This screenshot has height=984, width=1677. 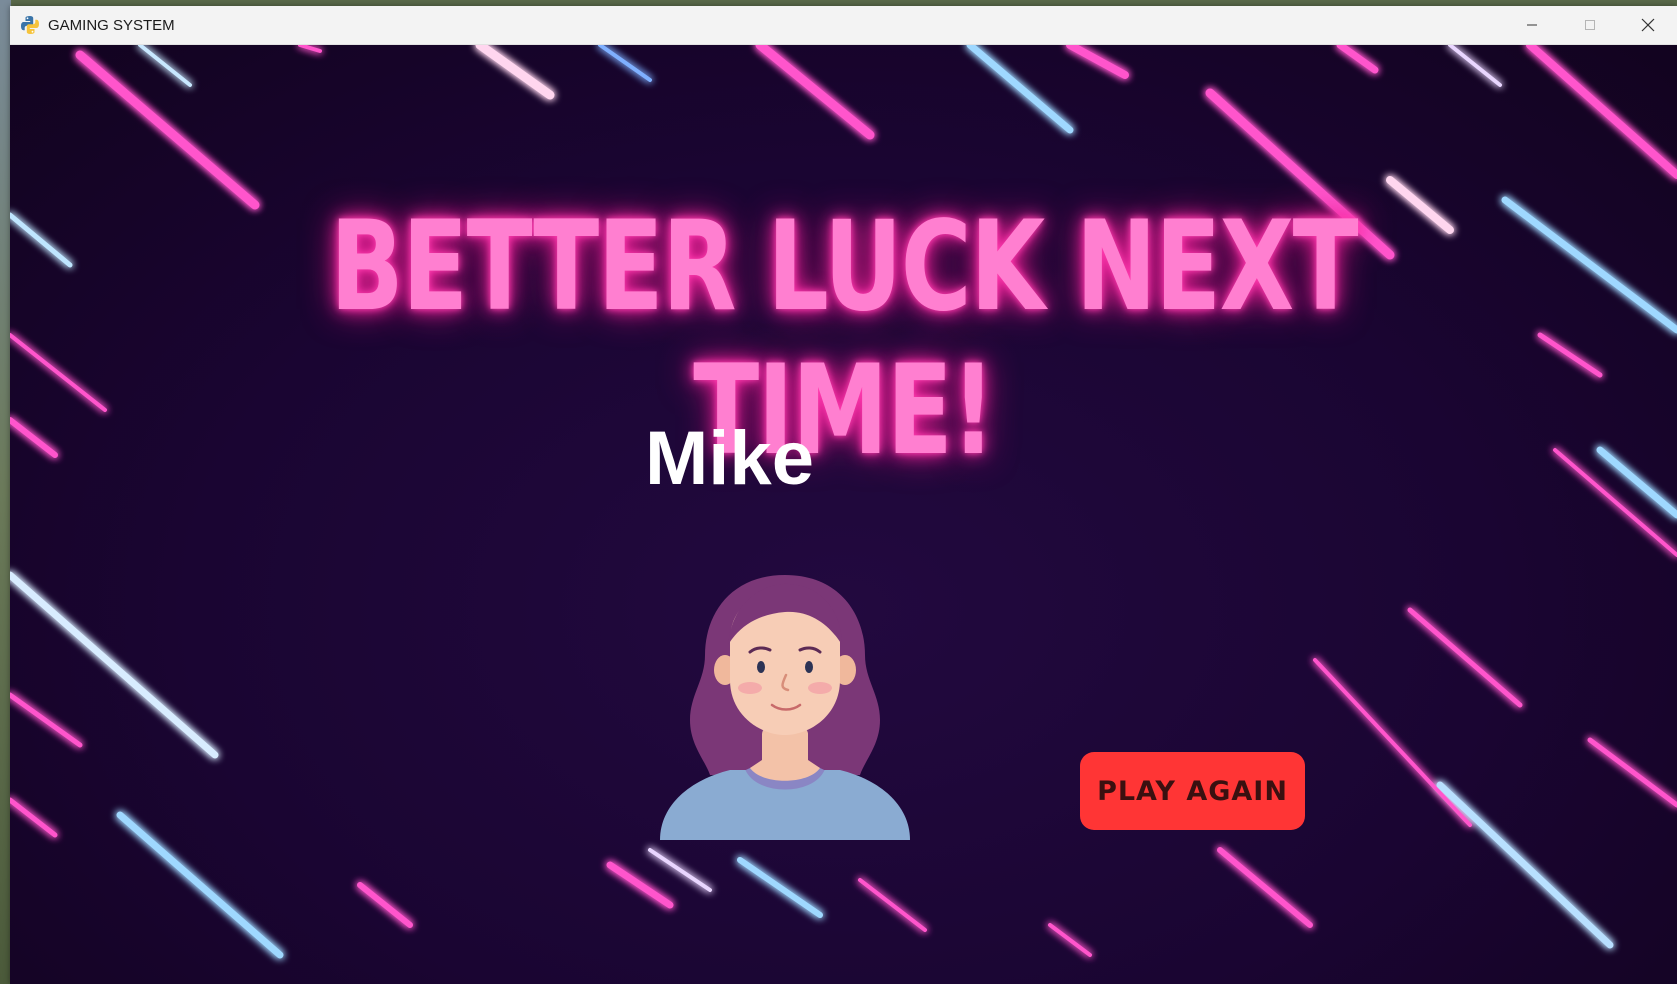 I want to click on maximize-icon, so click(x=1590, y=25).